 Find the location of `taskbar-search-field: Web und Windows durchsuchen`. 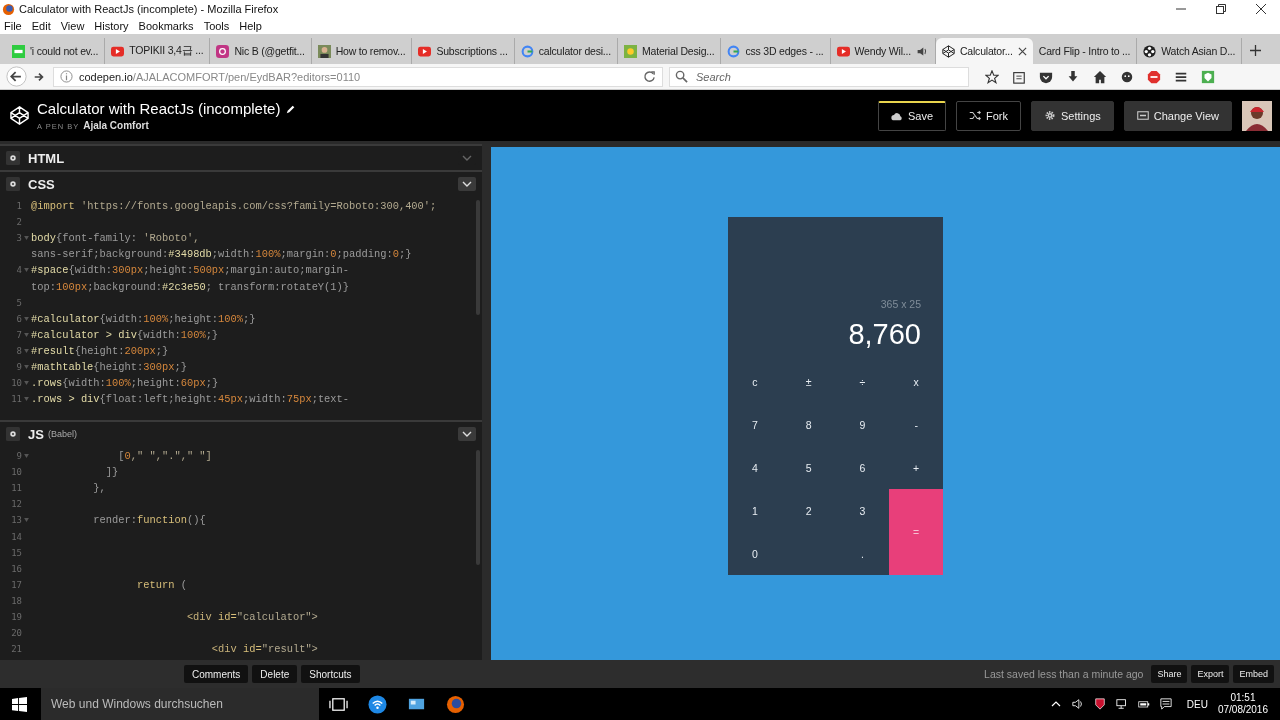

taskbar-search-field: Web und Windows durchsuchen is located at coordinates (180, 704).